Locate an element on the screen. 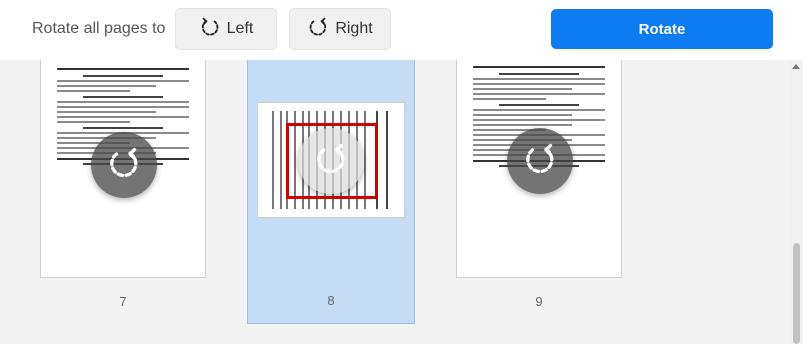 The image size is (803, 344). scrollbar-thumb is located at coordinates (796, 293).